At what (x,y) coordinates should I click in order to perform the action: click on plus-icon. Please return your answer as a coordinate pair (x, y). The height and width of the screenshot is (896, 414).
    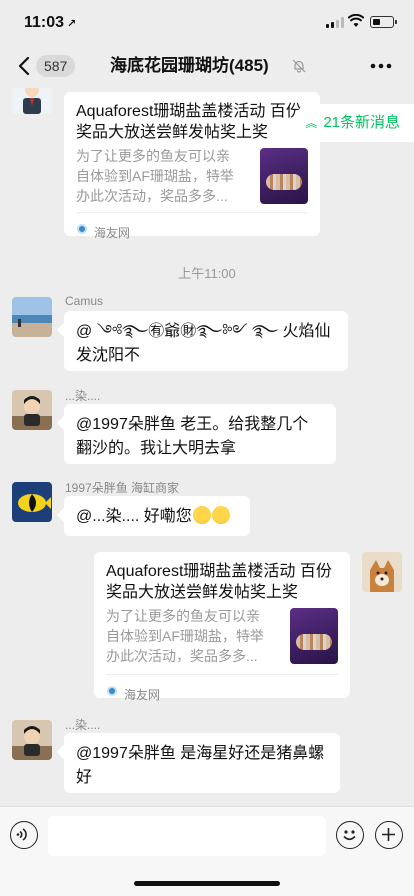
    Looking at the image, I should click on (389, 835).